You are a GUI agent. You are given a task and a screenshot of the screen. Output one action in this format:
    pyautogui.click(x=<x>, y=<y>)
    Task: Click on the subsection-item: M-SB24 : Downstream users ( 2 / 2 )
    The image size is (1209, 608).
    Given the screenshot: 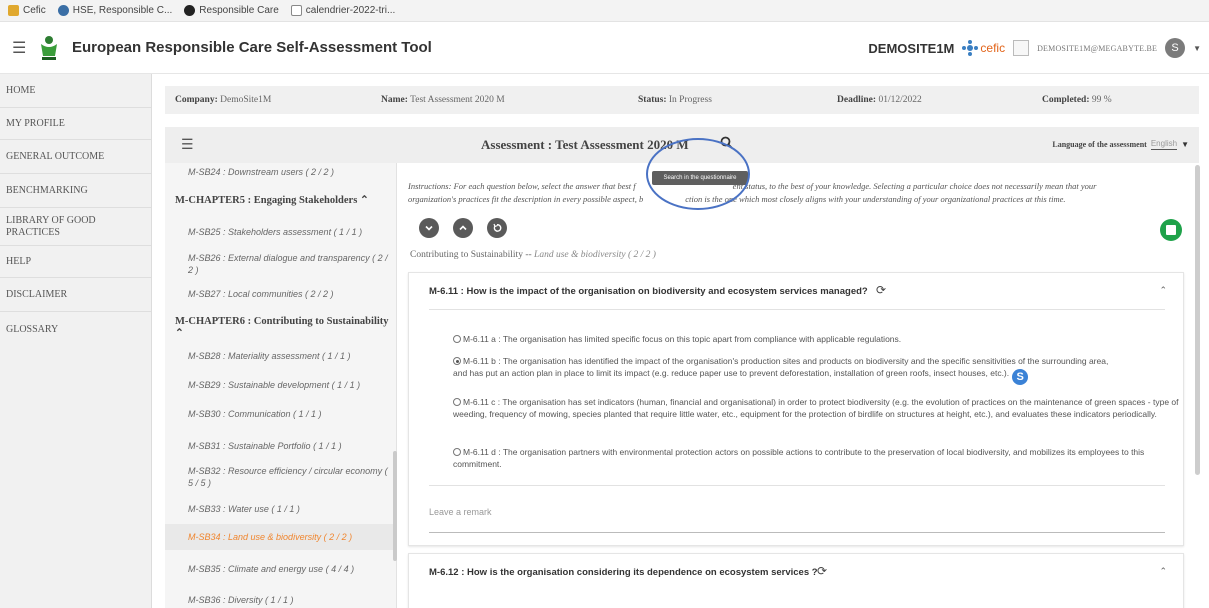 What is the action you would take?
    pyautogui.click(x=288, y=172)
    